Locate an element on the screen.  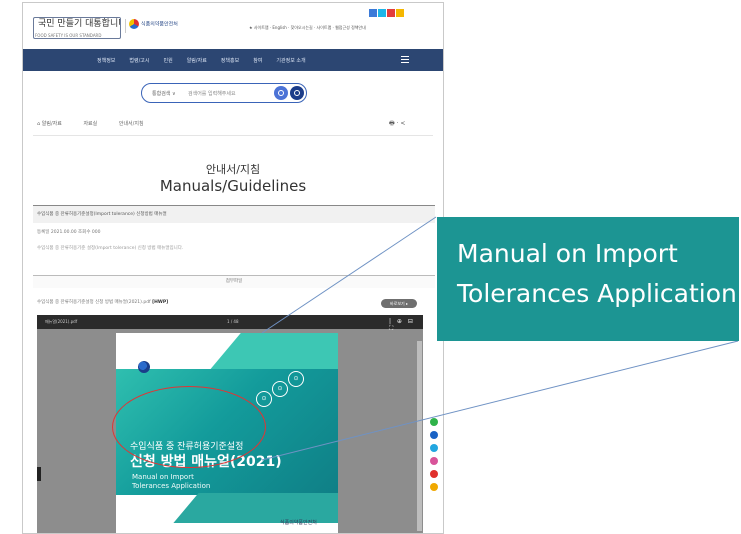
main-navigation: 정책정보 법령/고시 민원 알림/자료 정책홍보 참여 기관정보 소개 is located at coordinates (233, 60).